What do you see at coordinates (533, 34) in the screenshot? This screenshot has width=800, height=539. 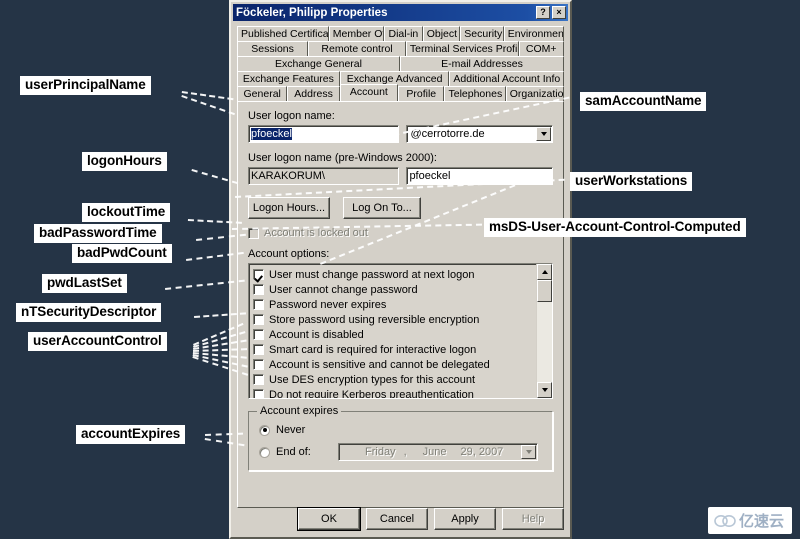 I see `tab-environment: Environment` at bounding box center [533, 34].